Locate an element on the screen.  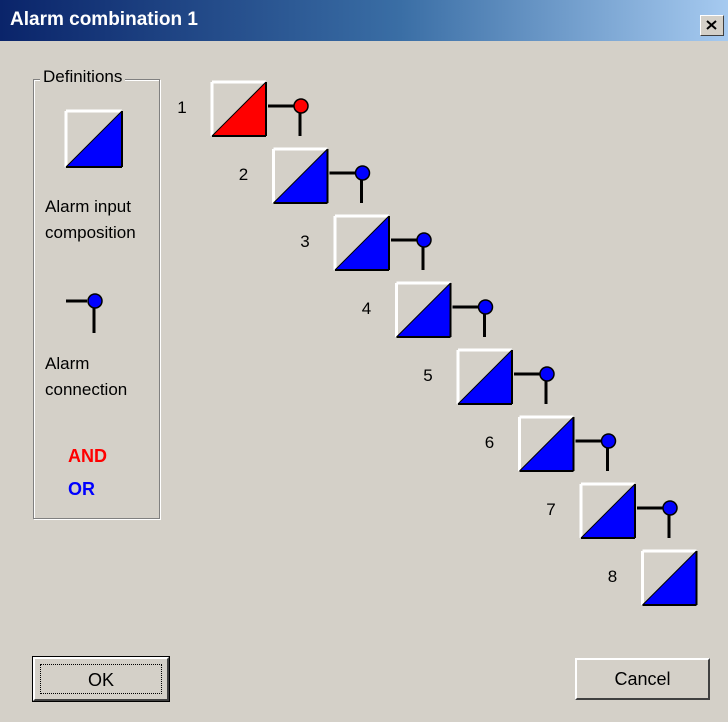
input-number-7: 7 is located at coordinates (551, 509).